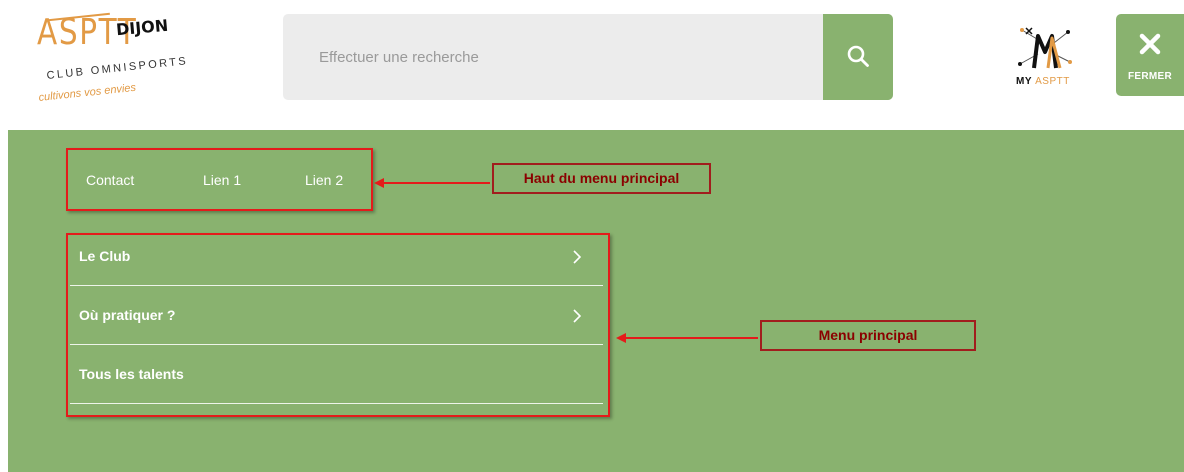  I want to click on logo-city: DIJON, so click(142, 27).